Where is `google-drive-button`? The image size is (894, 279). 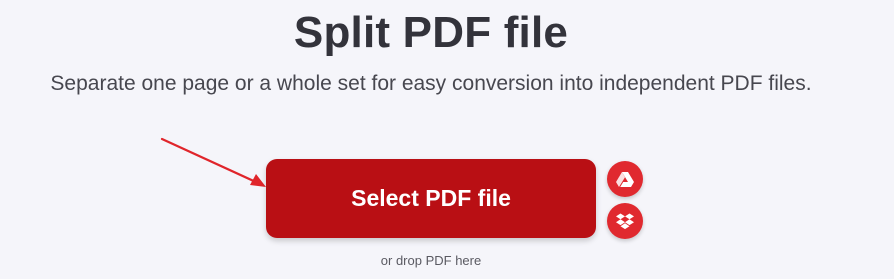 google-drive-button is located at coordinates (625, 179).